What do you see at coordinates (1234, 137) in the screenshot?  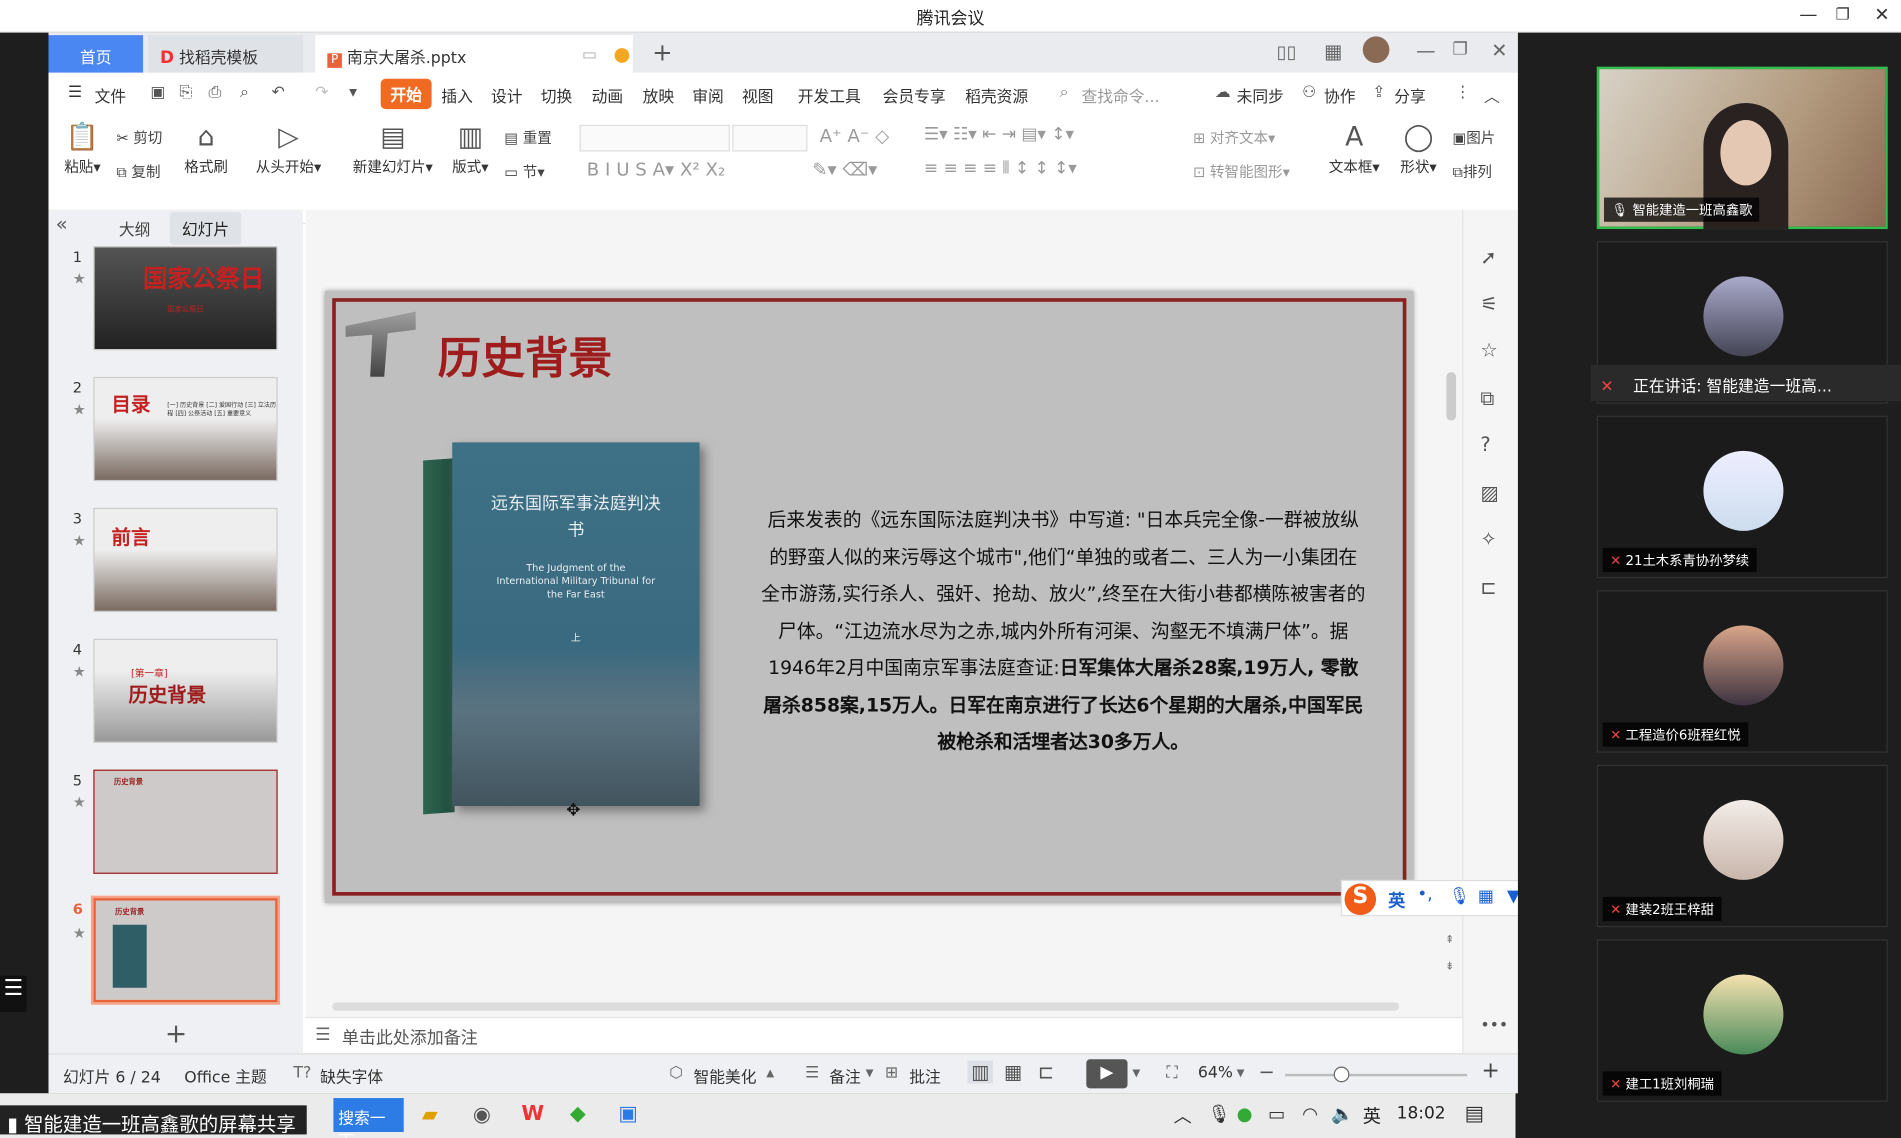 I see `align-text-button: ⊞ 对齐文本▾` at bounding box center [1234, 137].